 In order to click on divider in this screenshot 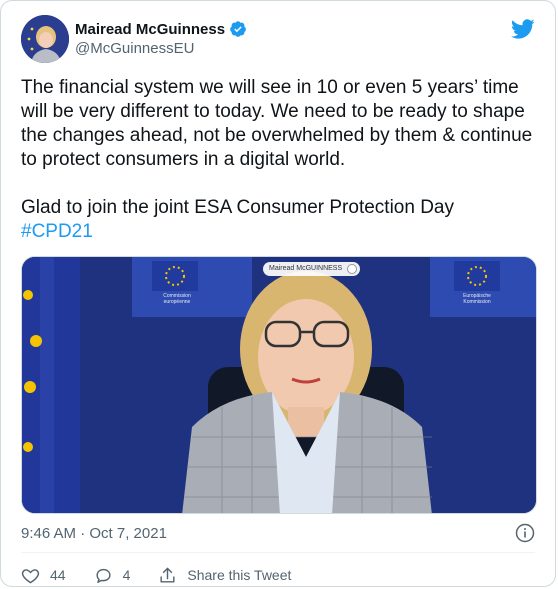, I will do `click(278, 552)`.